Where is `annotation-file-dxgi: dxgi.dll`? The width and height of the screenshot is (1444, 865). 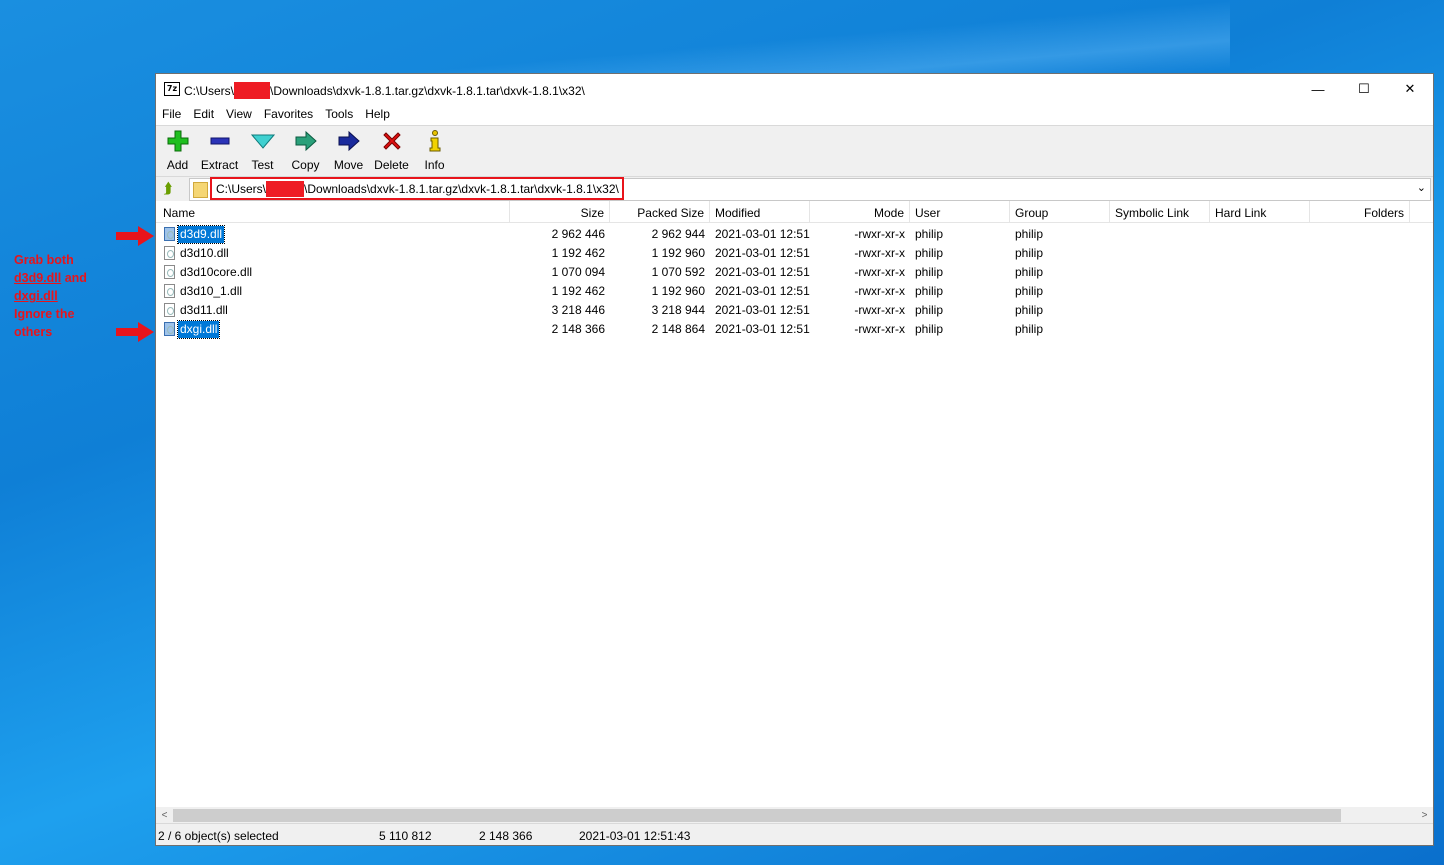 annotation-file-dxgi: dxgi.dll is located at coordinates (36, 296).